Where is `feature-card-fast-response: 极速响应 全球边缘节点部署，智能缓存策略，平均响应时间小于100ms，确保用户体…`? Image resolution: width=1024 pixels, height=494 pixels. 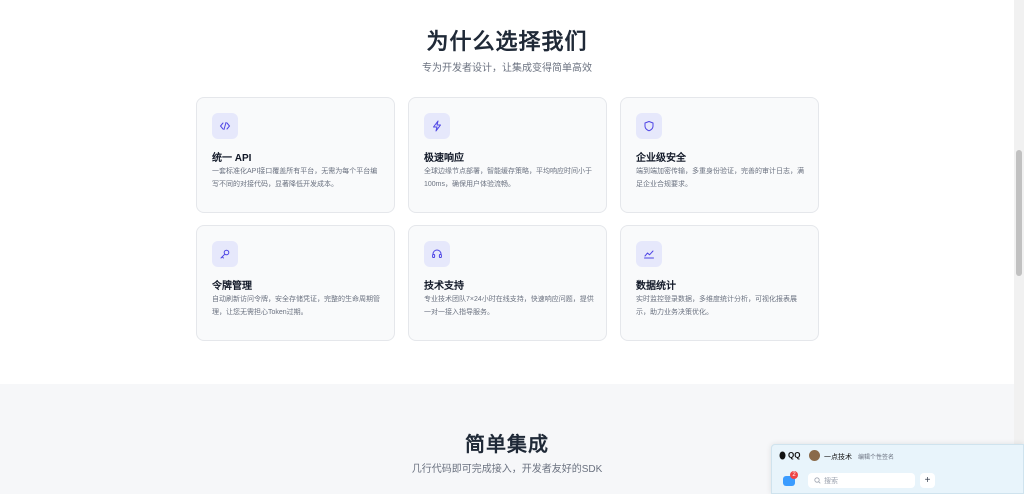 feature-card-fast-response: 极速响应 全球边缘节点部署，智能缓存策略，平均响应时间小于100ms，确保用户体… is located at coordinates (507, 155).